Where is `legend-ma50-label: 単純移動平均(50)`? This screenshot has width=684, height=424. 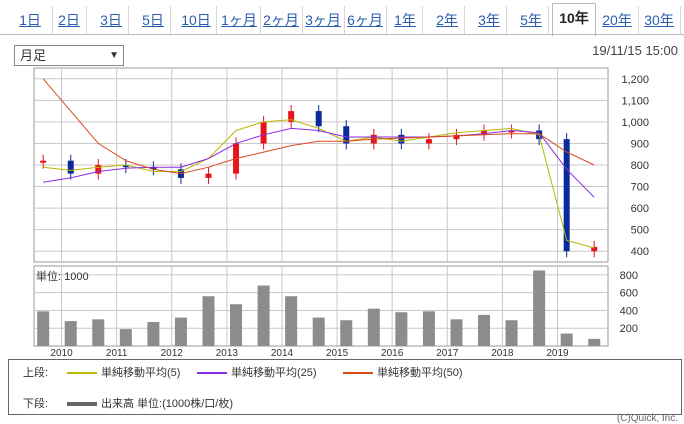 legend-ma50-label: 単純移動平均(50) is located at coordinates (420, 373).